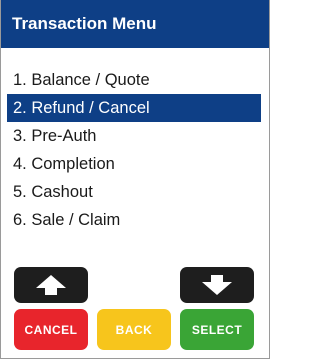 The image size is (320, 359). What do you see at coordinates (51, 329) in the screenshot?
I see `cancel-button: CANCEL` at bounding box center [51, 329].